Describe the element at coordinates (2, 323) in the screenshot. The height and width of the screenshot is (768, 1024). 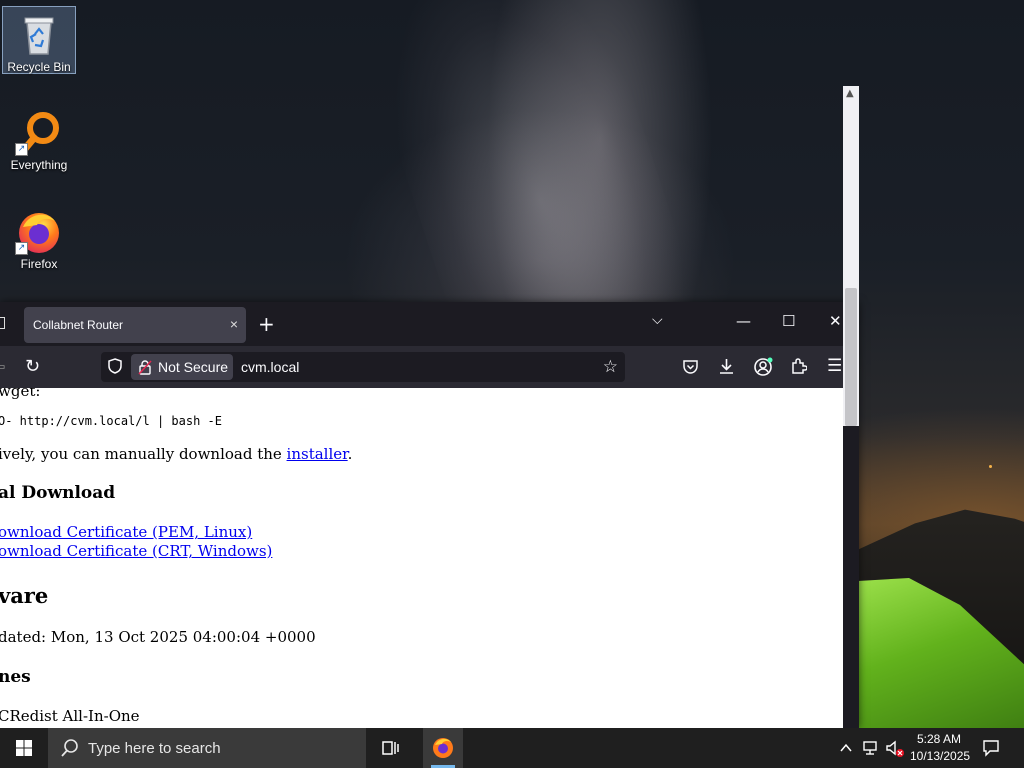
I see `firefox-view-icon` at that location.